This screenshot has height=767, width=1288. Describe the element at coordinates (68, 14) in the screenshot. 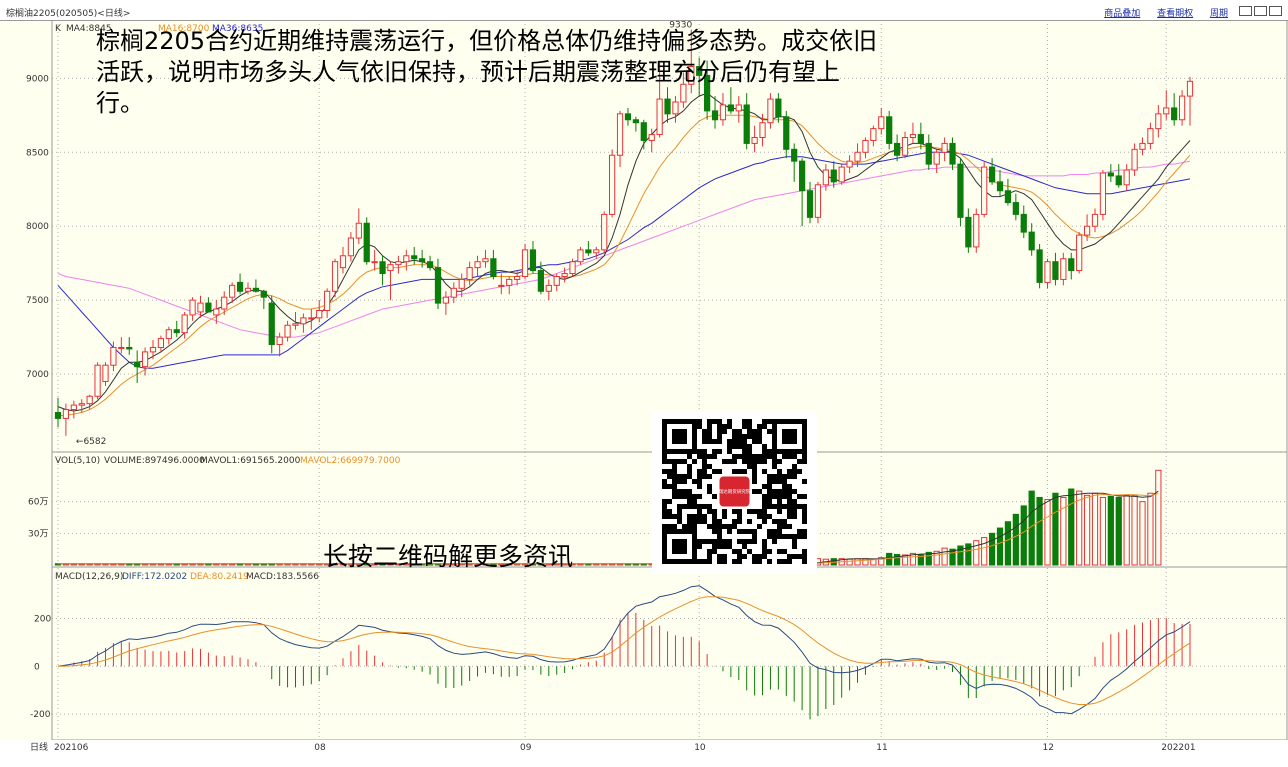

I see `chart-title: 棕榈油2205(020505)<日线>` at that location.